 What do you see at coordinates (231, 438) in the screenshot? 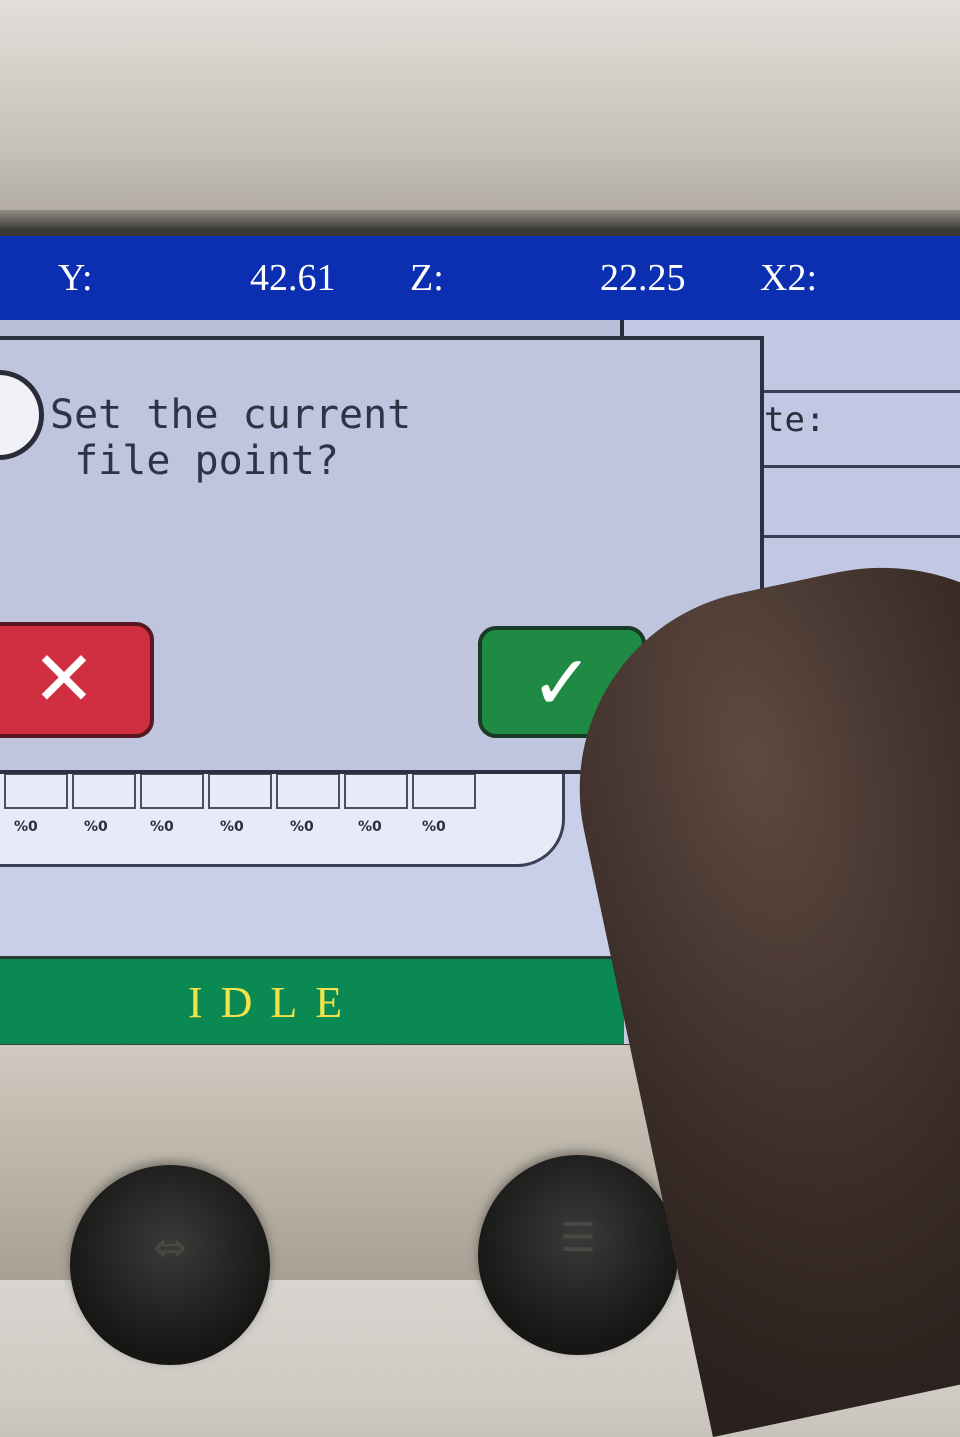
I see `dialog-message: Set the current file point?` at bounding box center [231, 438].